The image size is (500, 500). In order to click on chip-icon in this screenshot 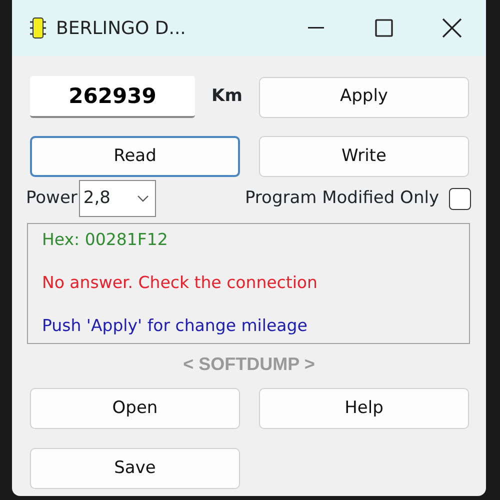, I will do `click(38, 28)`.